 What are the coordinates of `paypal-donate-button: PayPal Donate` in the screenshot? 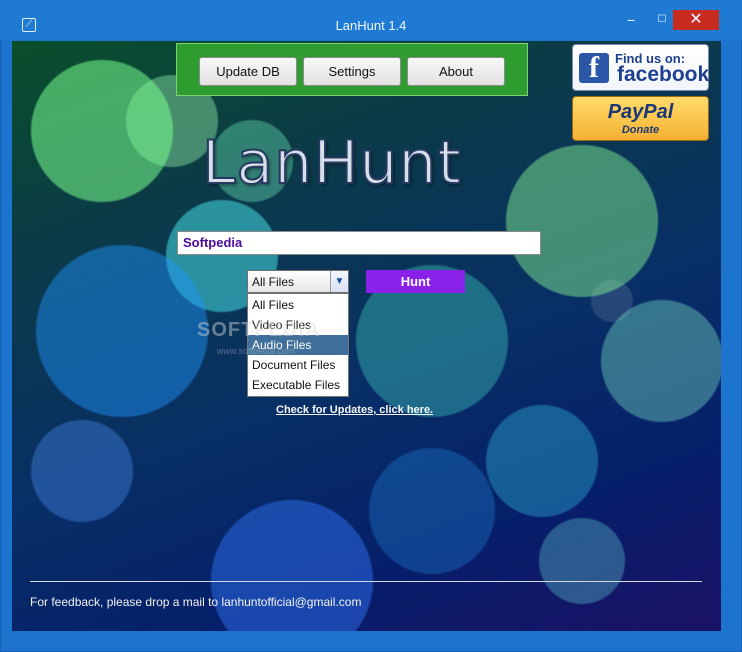 It's located at (640, 118).